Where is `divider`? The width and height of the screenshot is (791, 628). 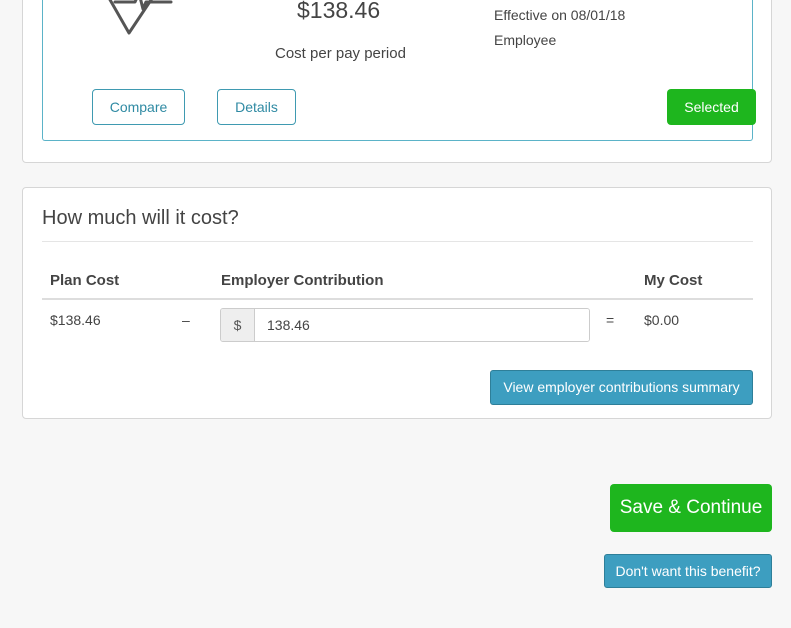 divider is located at coordinates (397, 241).